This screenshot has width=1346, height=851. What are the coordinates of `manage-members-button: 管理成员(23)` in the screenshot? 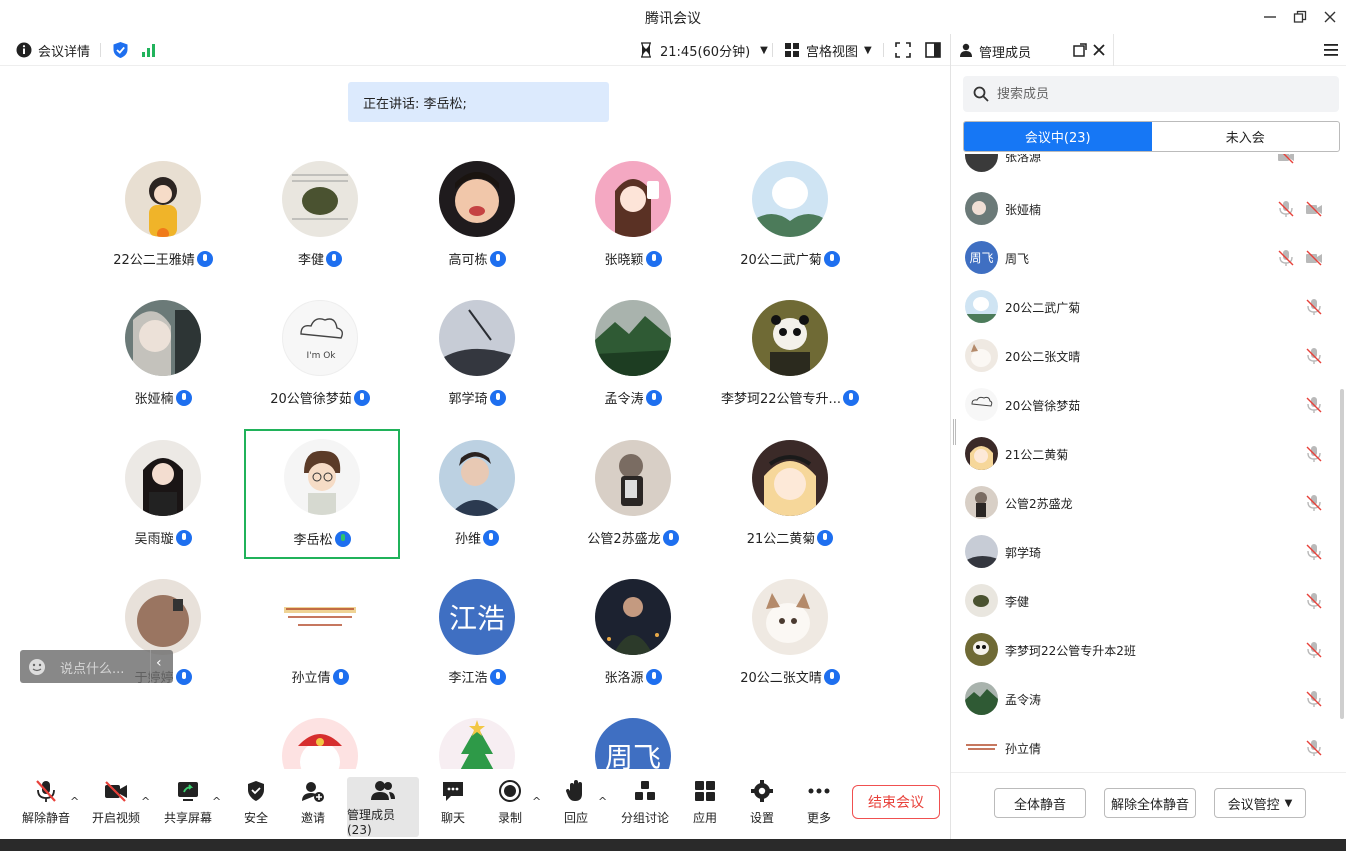 It's located at (383, 807).